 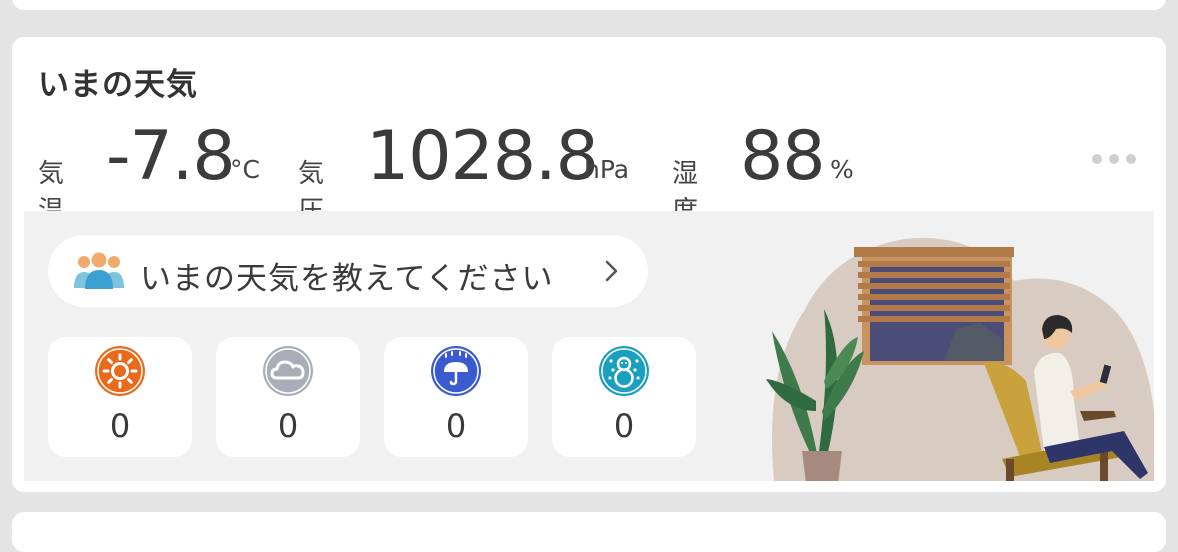 What do you see at coordinates (482, 156) in the screenshot?
I see `pressure-value: 1028.8` at bounding box center [482, 156].